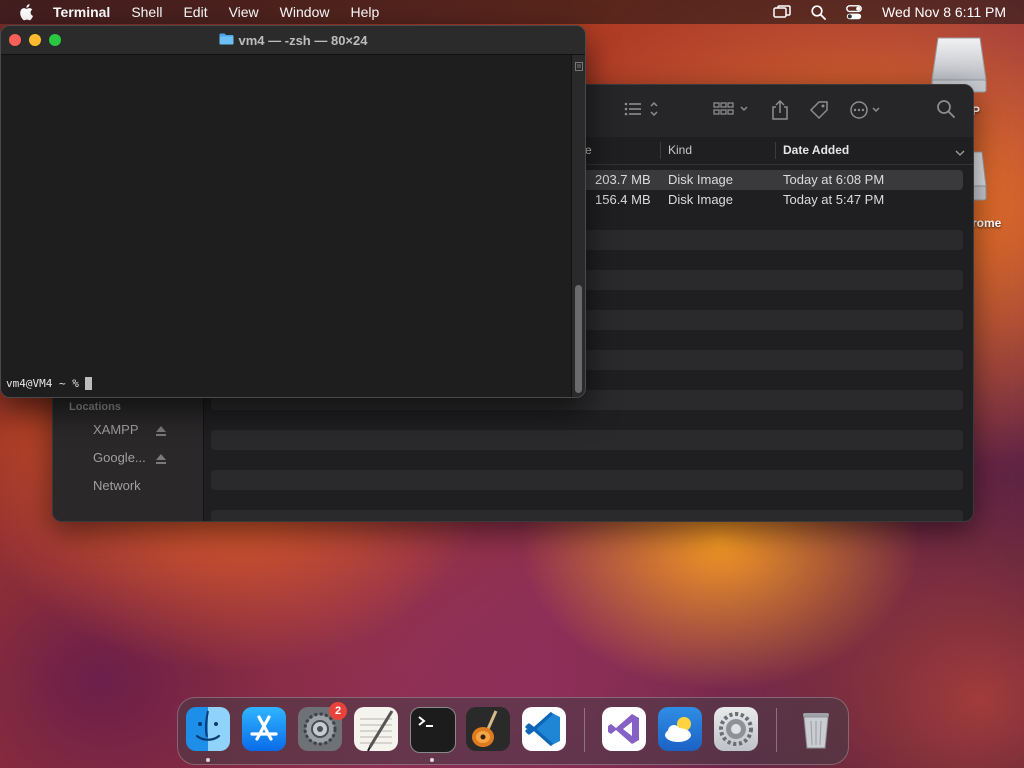  I want to click on terminal-title-text: vm4 — -zsh — 80×24, so click(303, 40).